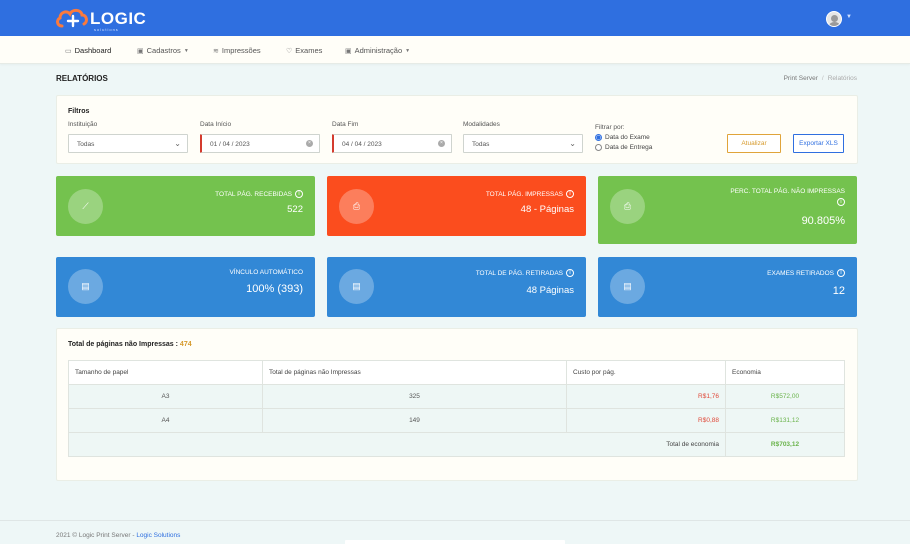 Image resolution: width=910 pixels, height=544 pixels. What do you see at coordinates (820, 78) in the screenshot?
I see `breadcrumb: Print Server / Relatórios` at bounding box center [820, 78].